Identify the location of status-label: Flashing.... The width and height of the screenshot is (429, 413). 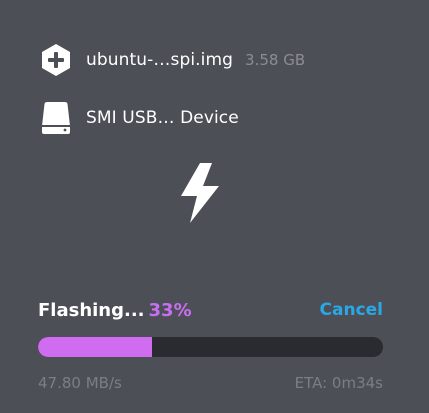
(91, 310).